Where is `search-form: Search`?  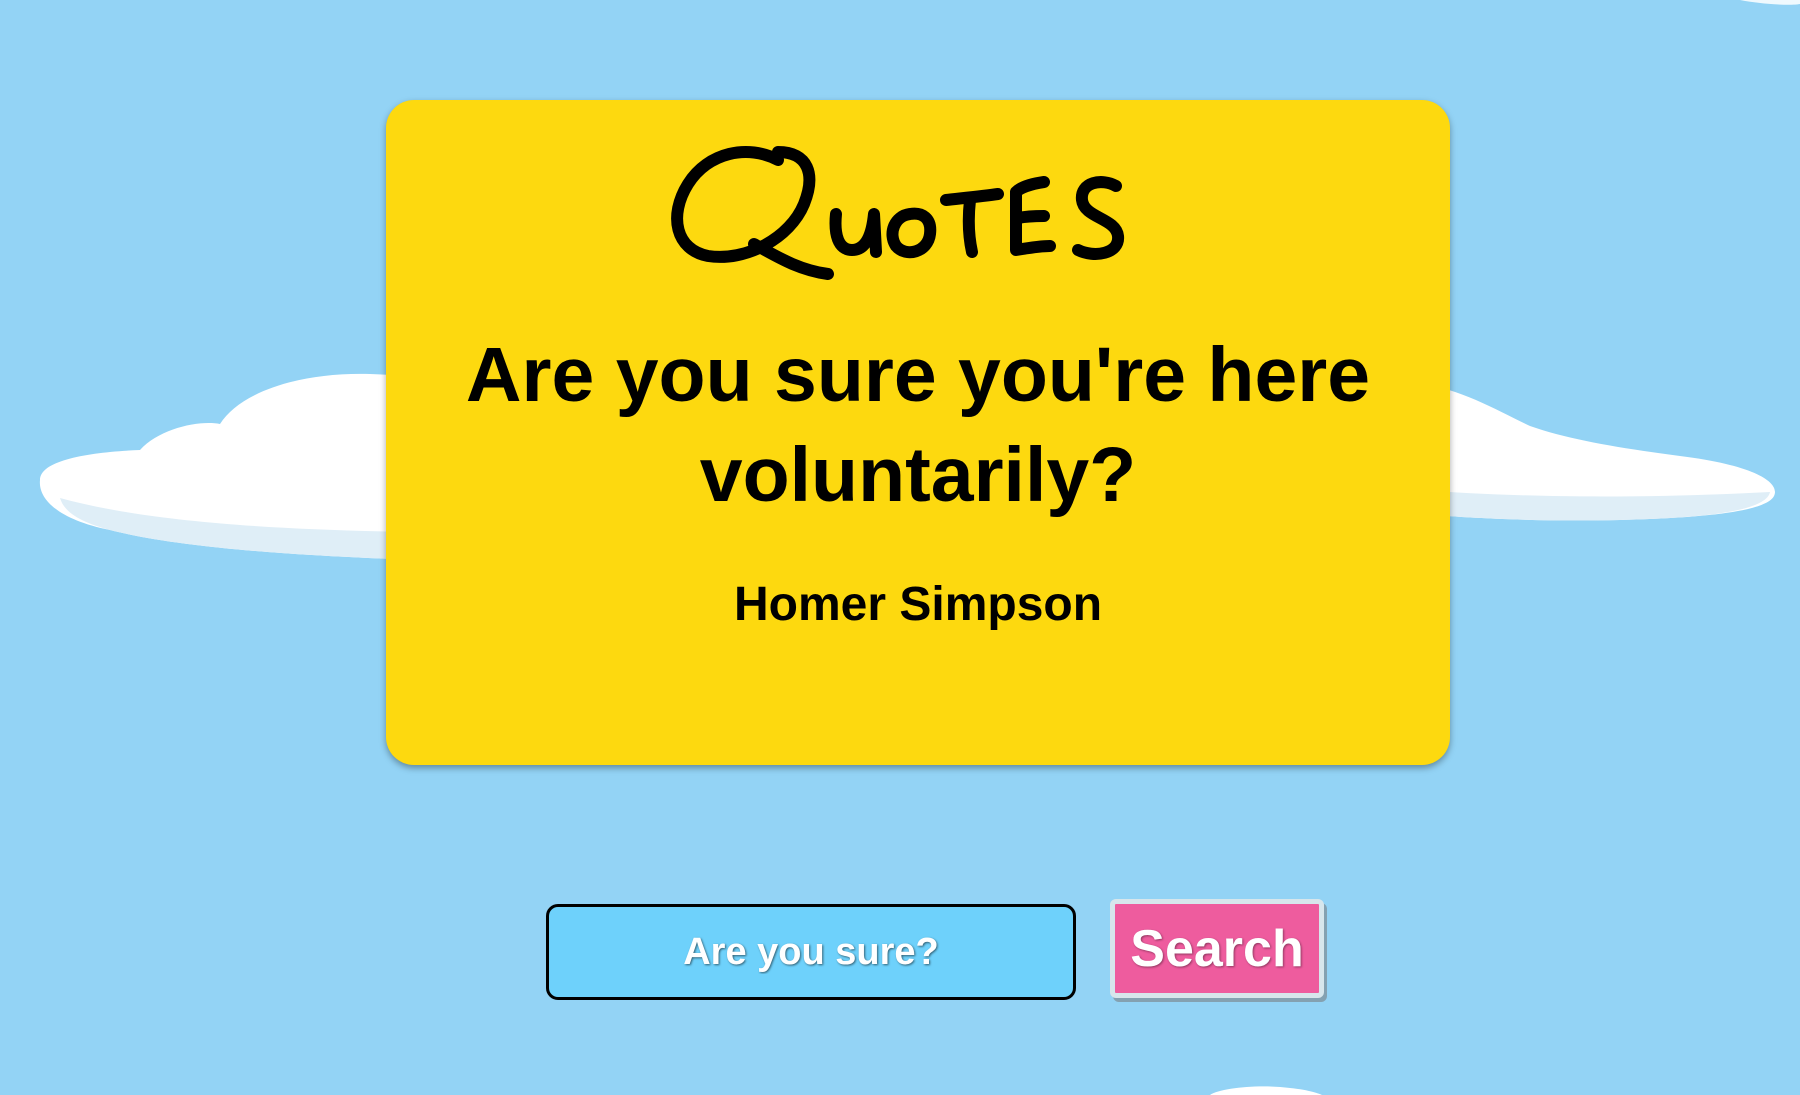
search-form: Search is located at coordinates (935, 951).